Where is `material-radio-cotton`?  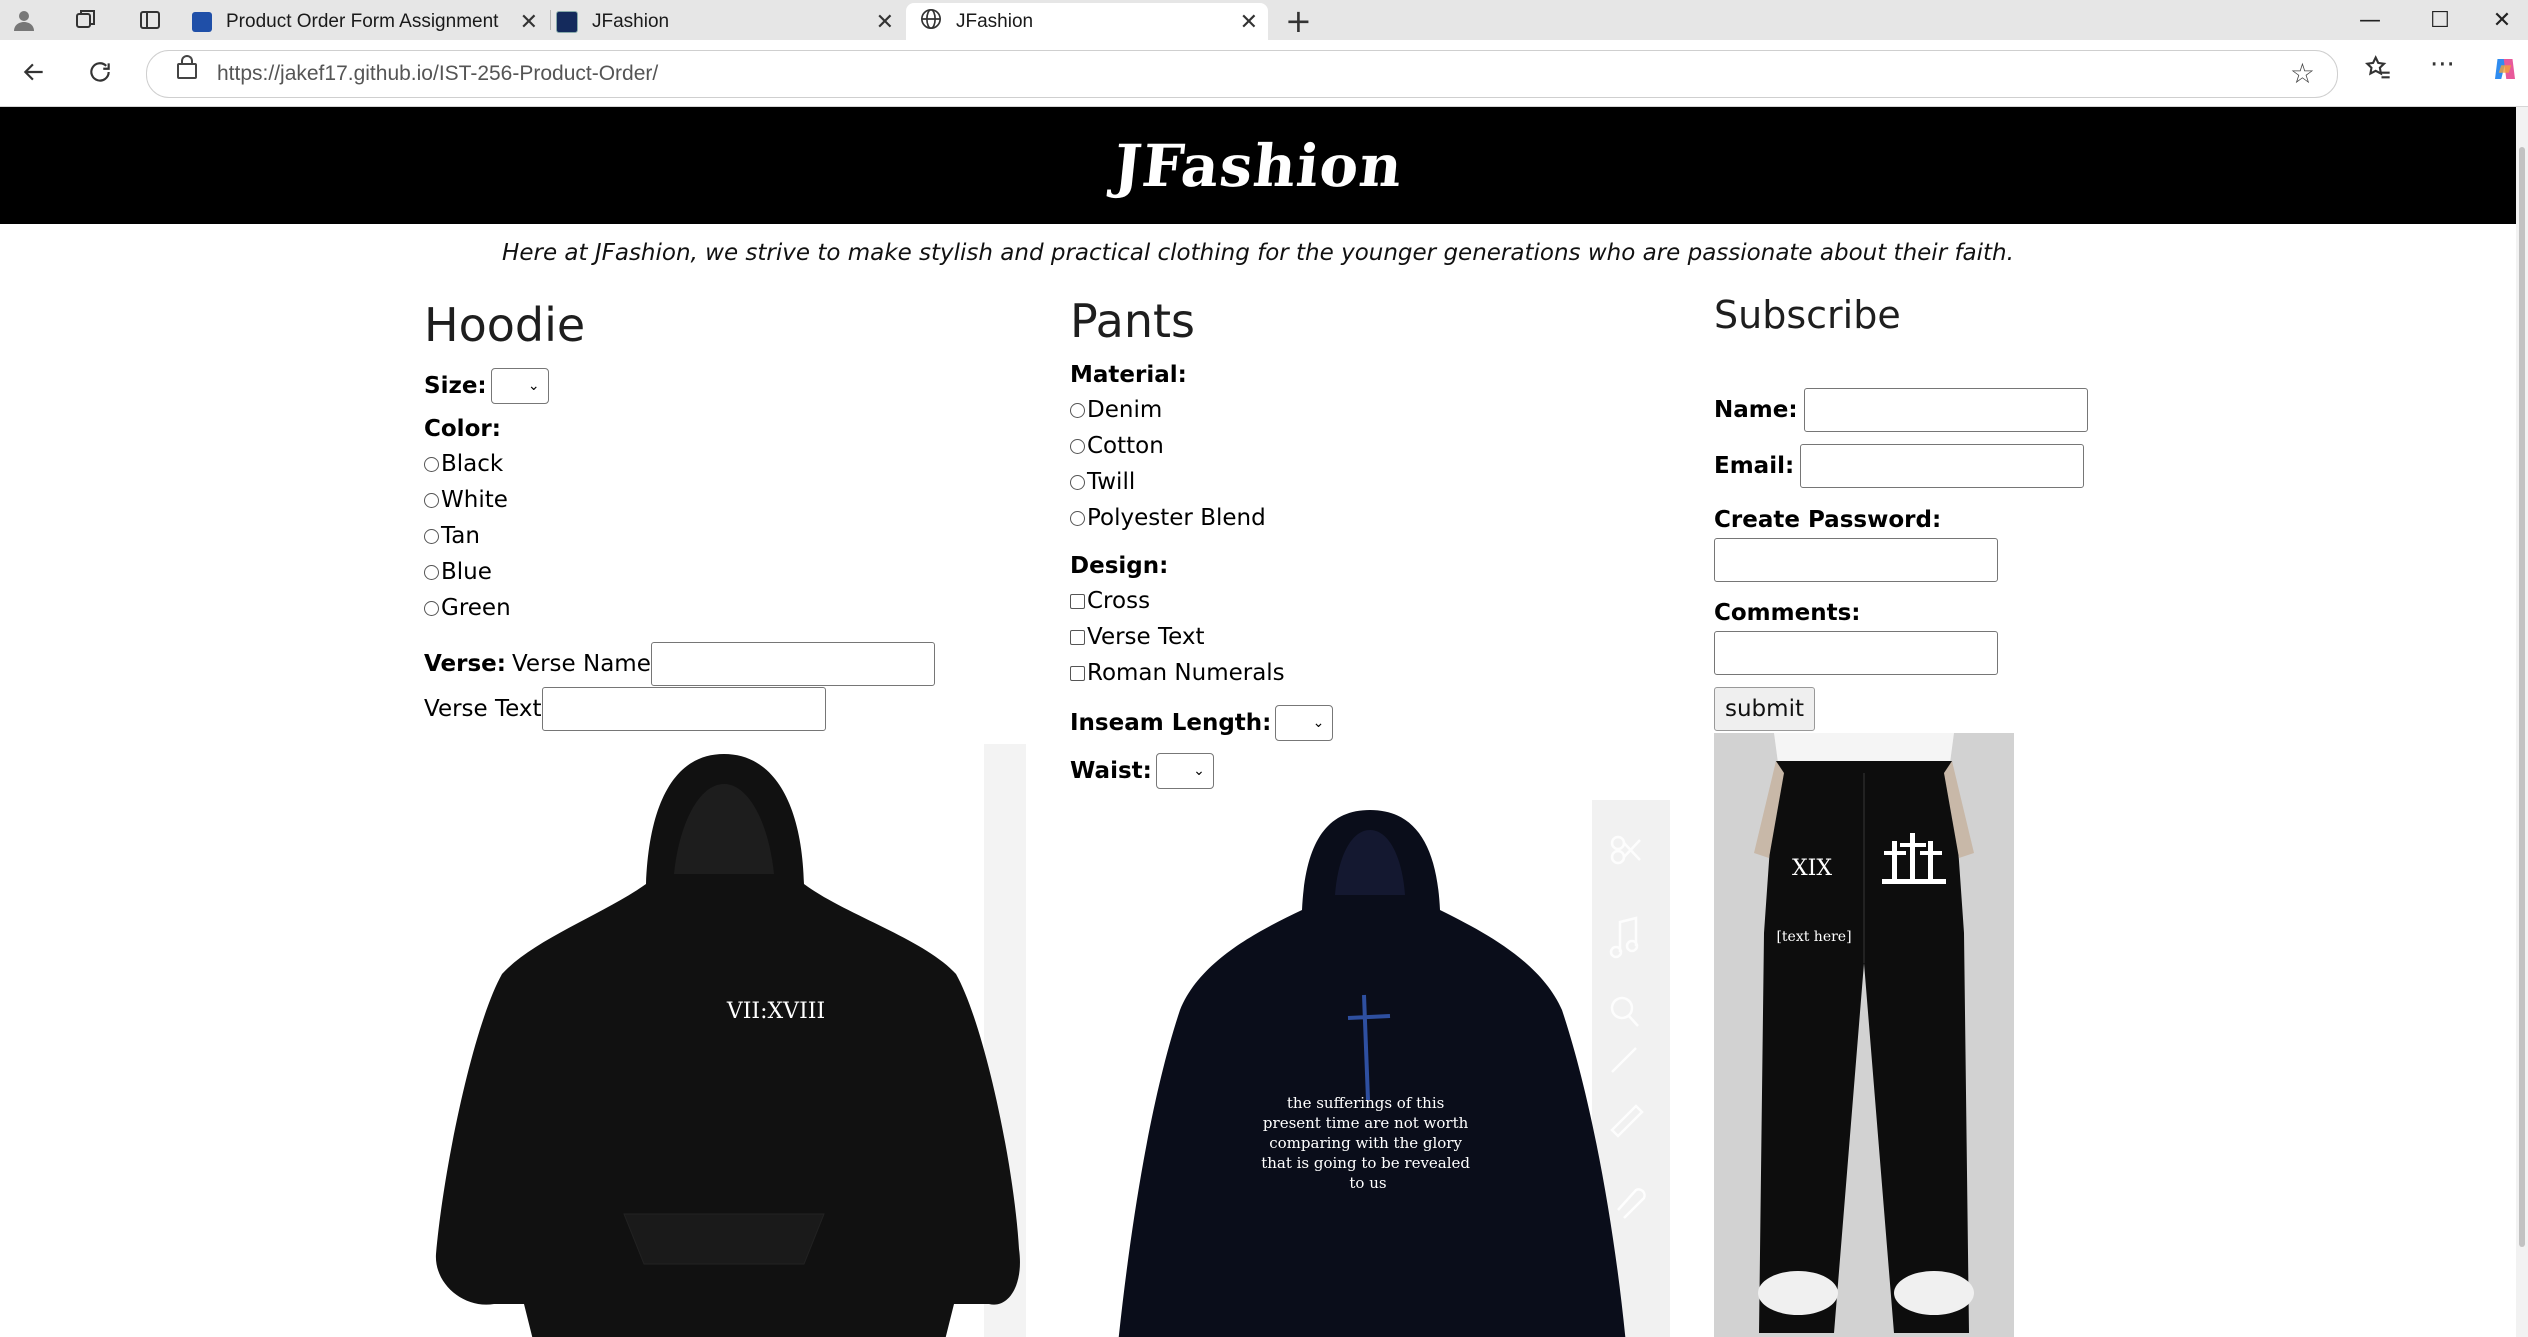 material-radio-cotton is located at coordinates (1077, 446).